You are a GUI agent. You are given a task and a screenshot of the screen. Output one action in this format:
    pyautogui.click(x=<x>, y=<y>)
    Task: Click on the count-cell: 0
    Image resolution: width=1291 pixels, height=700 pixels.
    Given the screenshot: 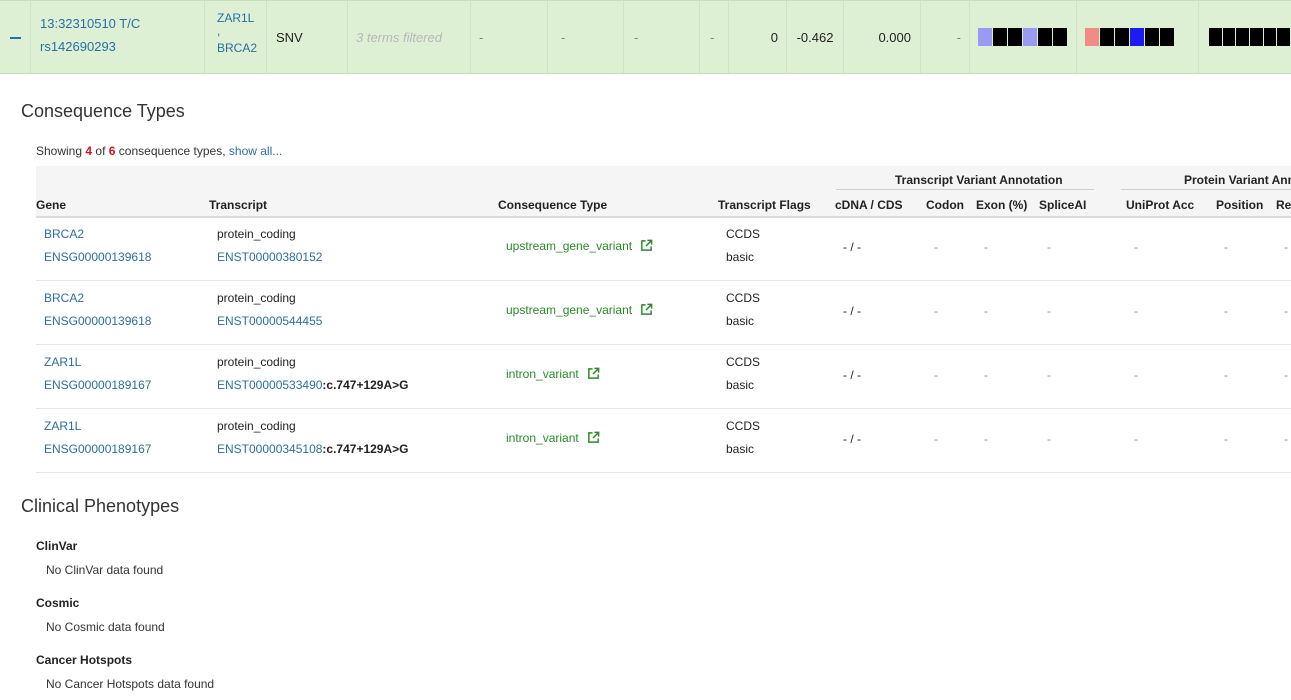 What is the action you would take?
    pyautogui.click(x=758, y=37)
    